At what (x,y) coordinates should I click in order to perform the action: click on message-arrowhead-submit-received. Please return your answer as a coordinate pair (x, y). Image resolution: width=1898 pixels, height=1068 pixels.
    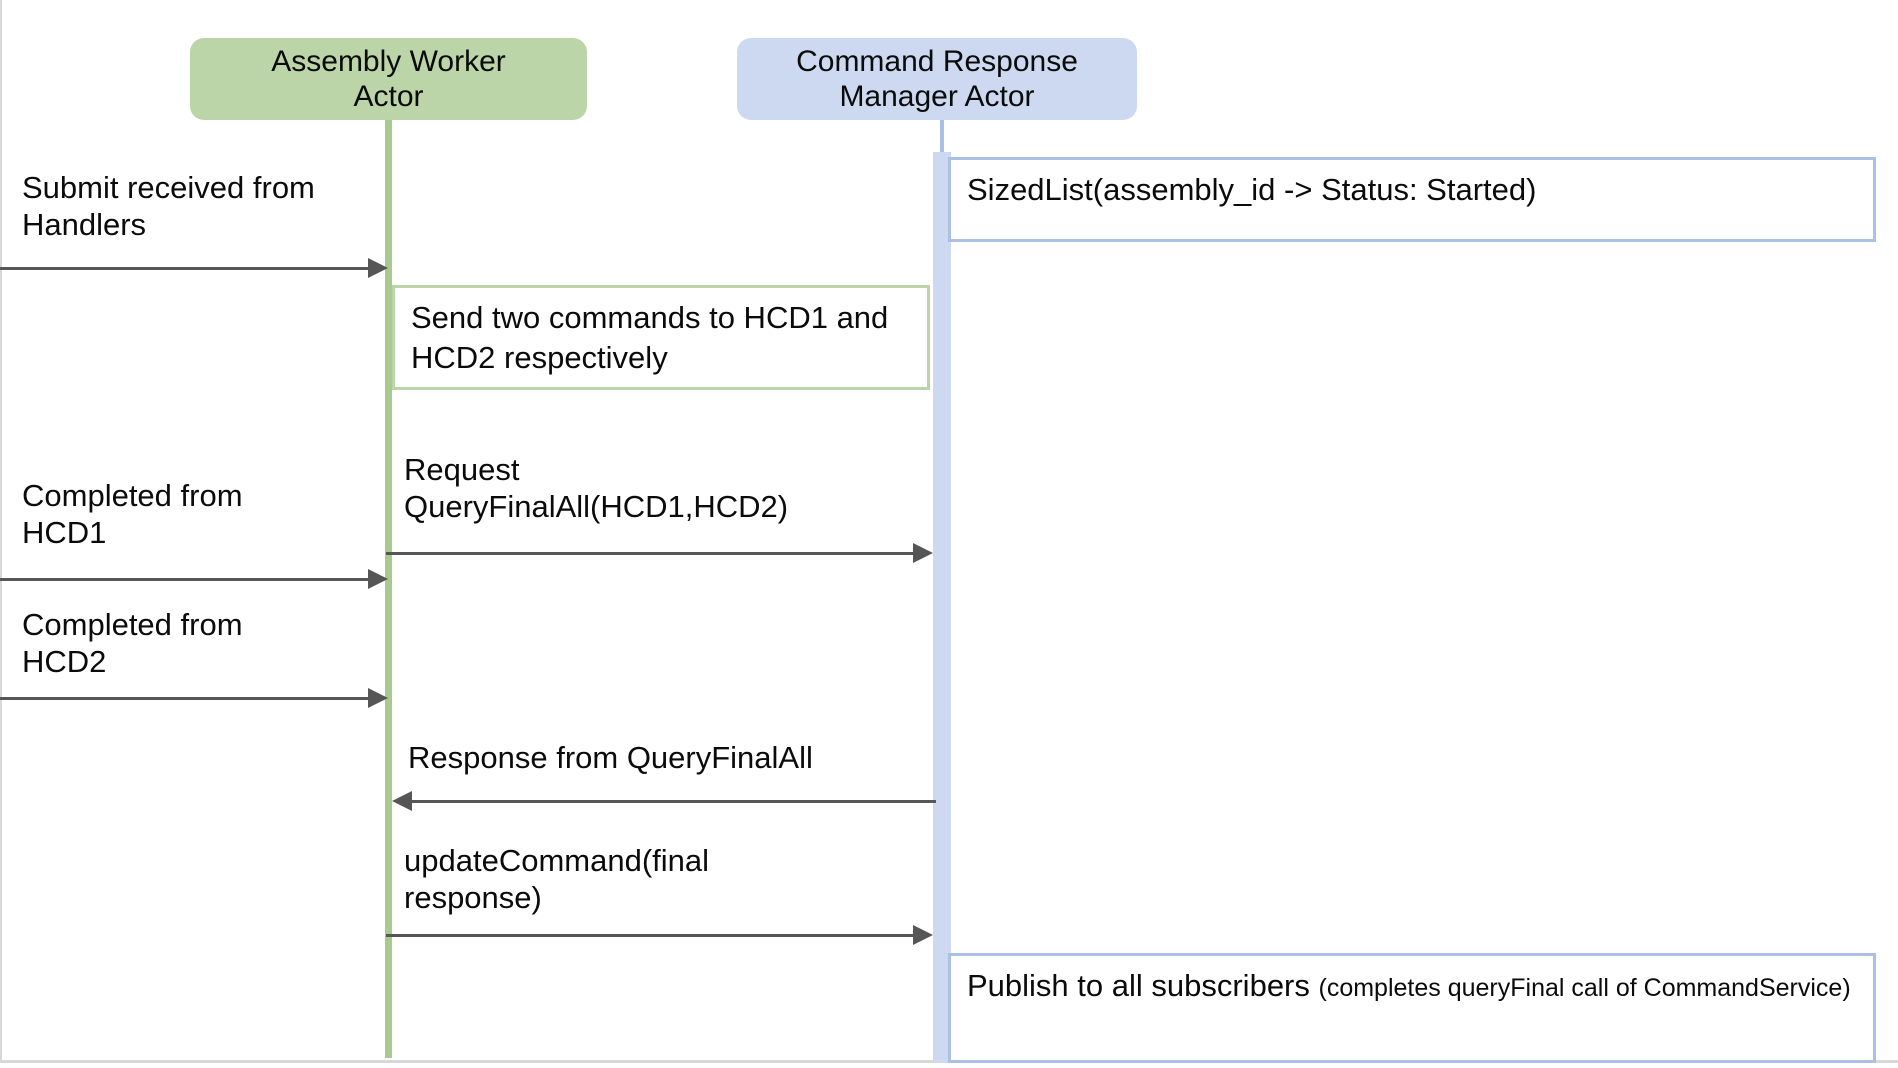
    Looking at the image, I should click on (378, 268).